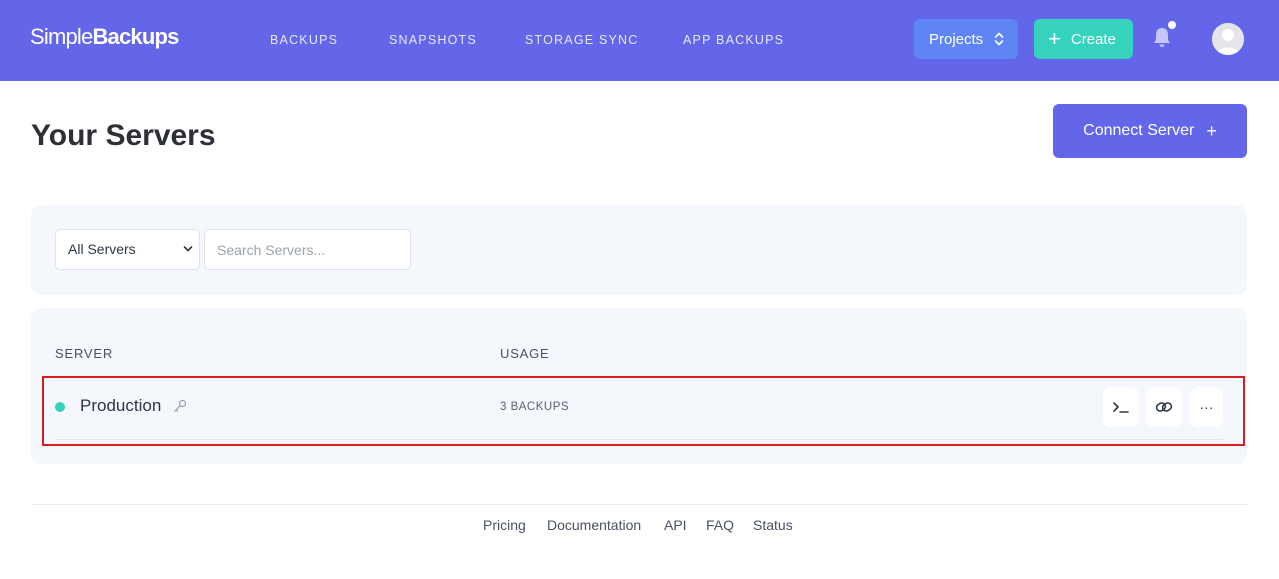  I want to click on notification-dot, so click(1172, 25).